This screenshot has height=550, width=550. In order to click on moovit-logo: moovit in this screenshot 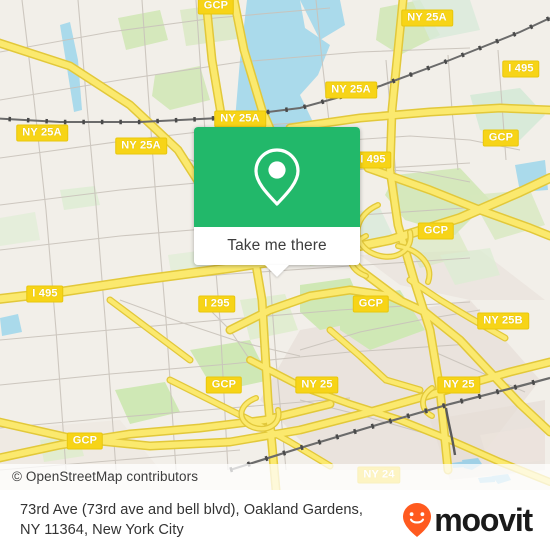, I will do `click(467, 520)`.